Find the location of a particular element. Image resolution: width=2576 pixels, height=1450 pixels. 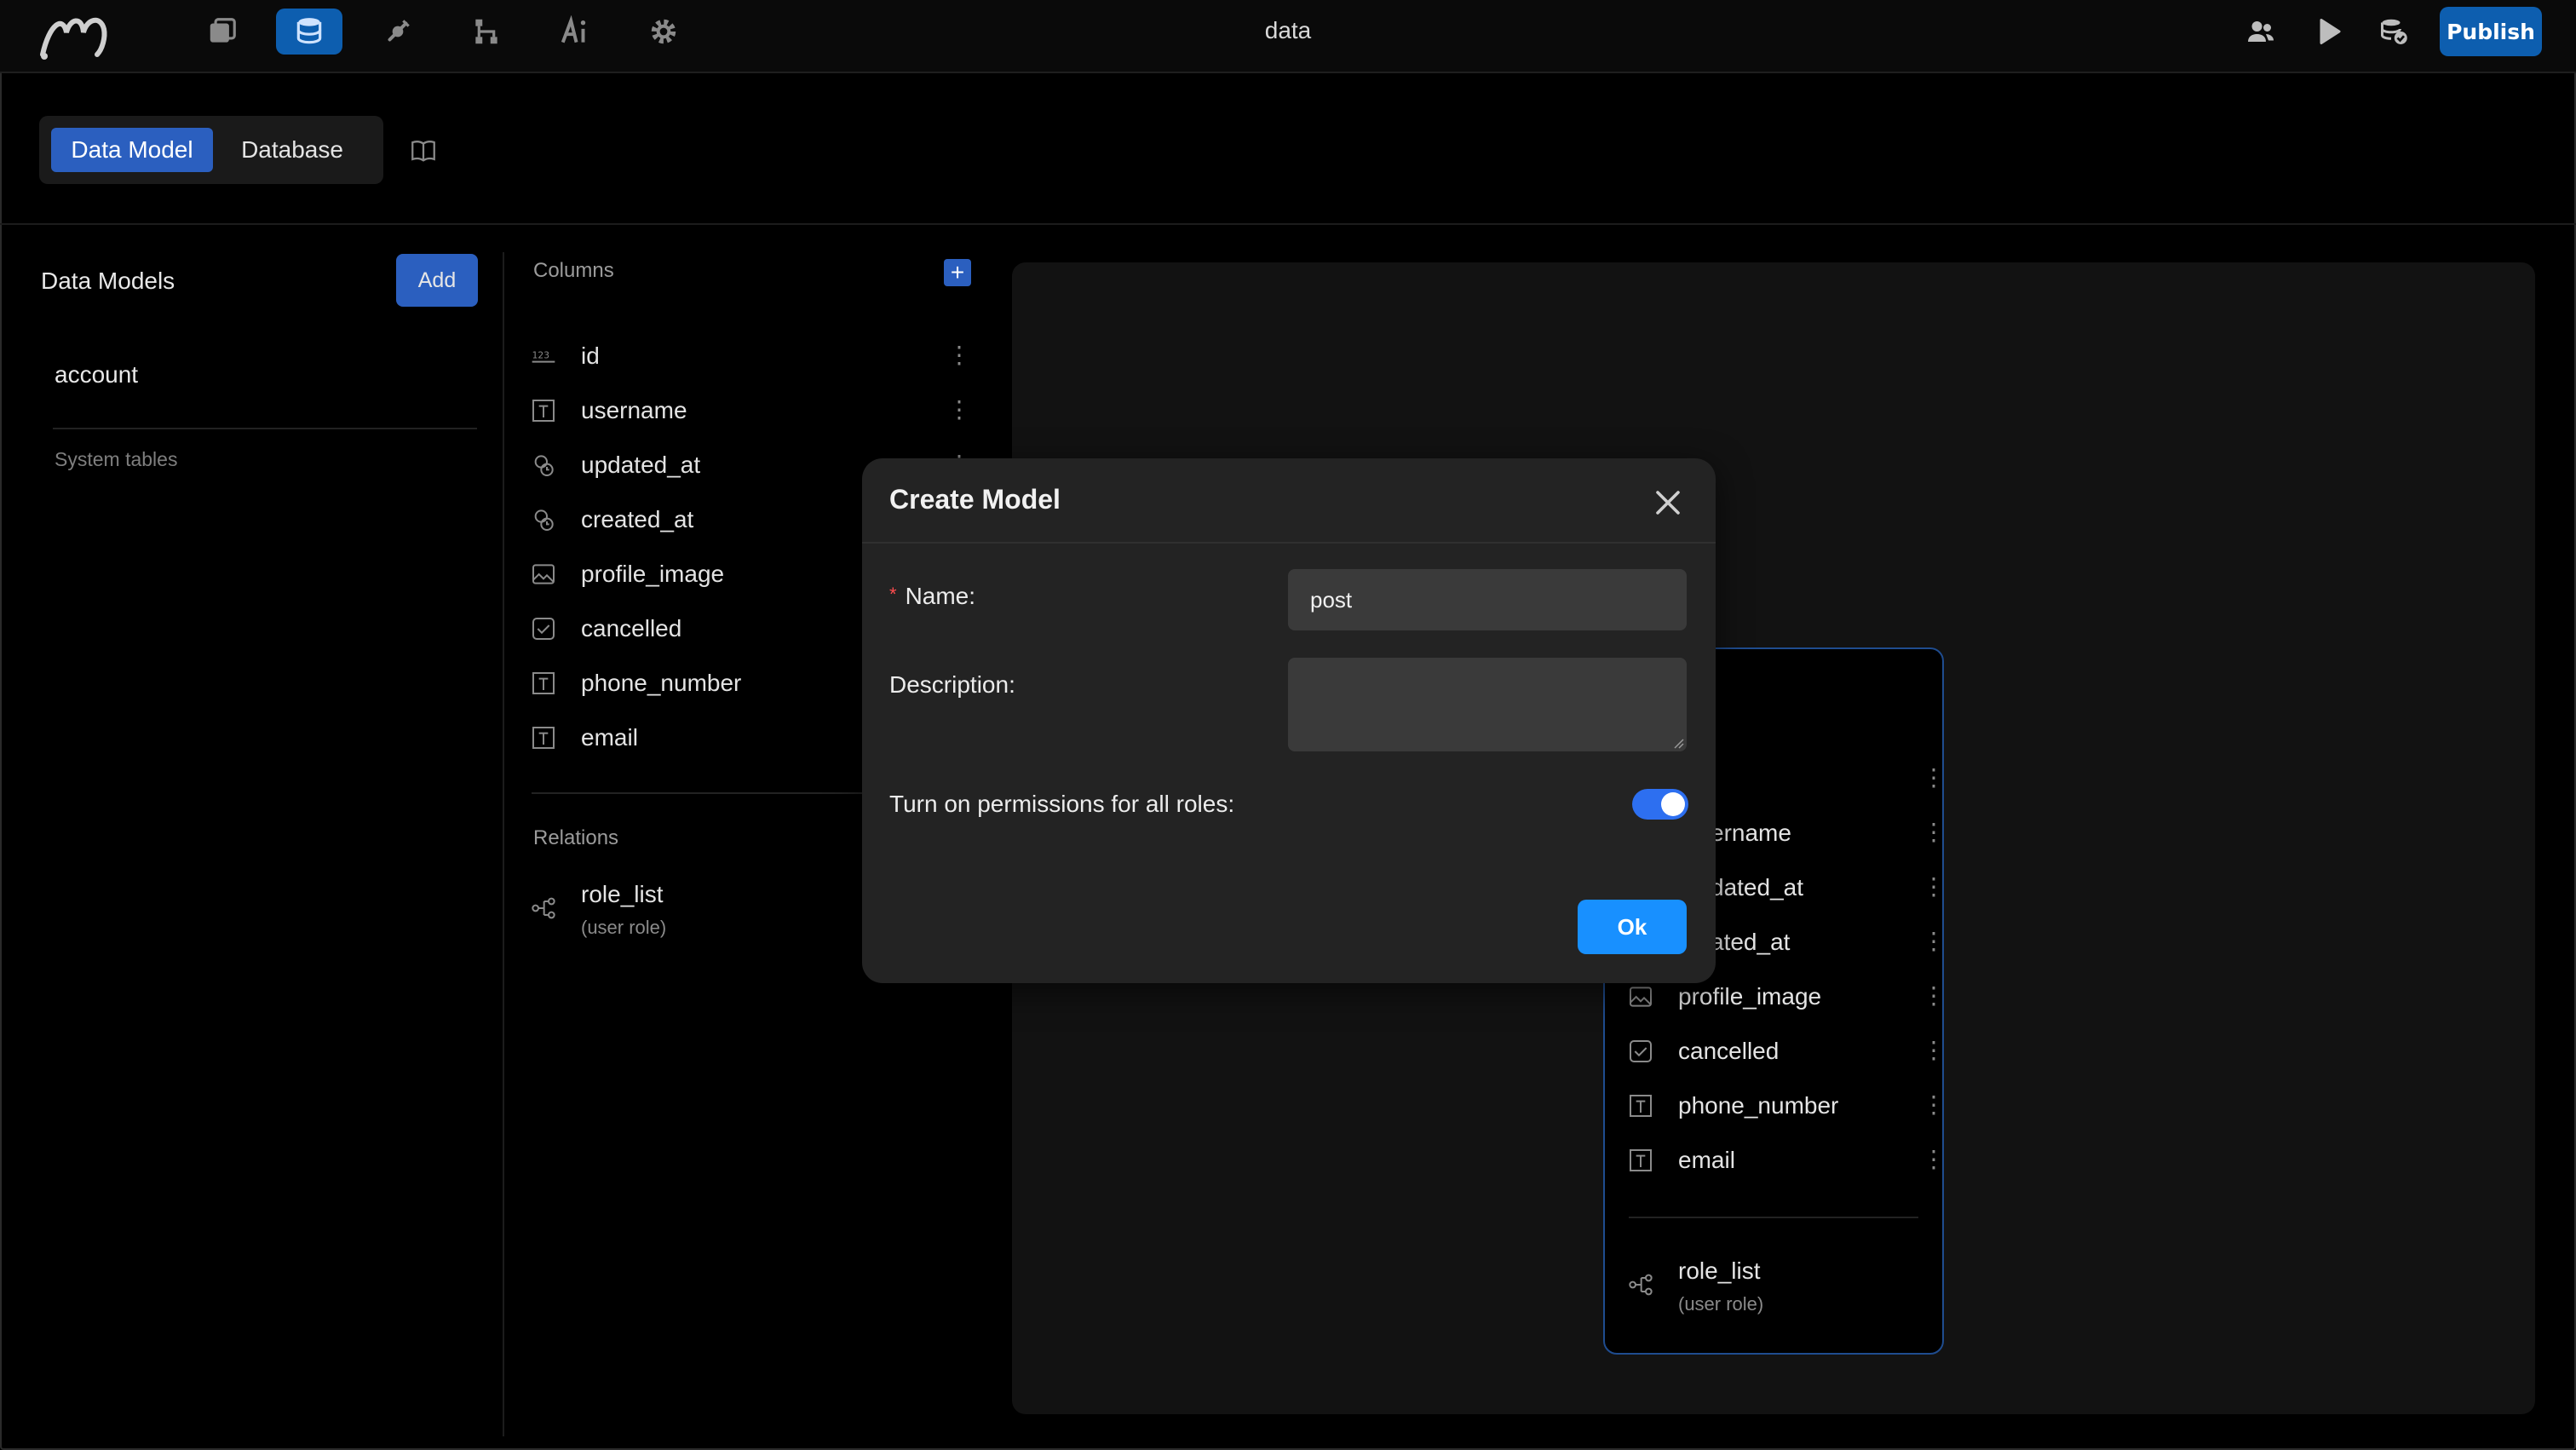

users-icon is located at coordinates (2261, 31).